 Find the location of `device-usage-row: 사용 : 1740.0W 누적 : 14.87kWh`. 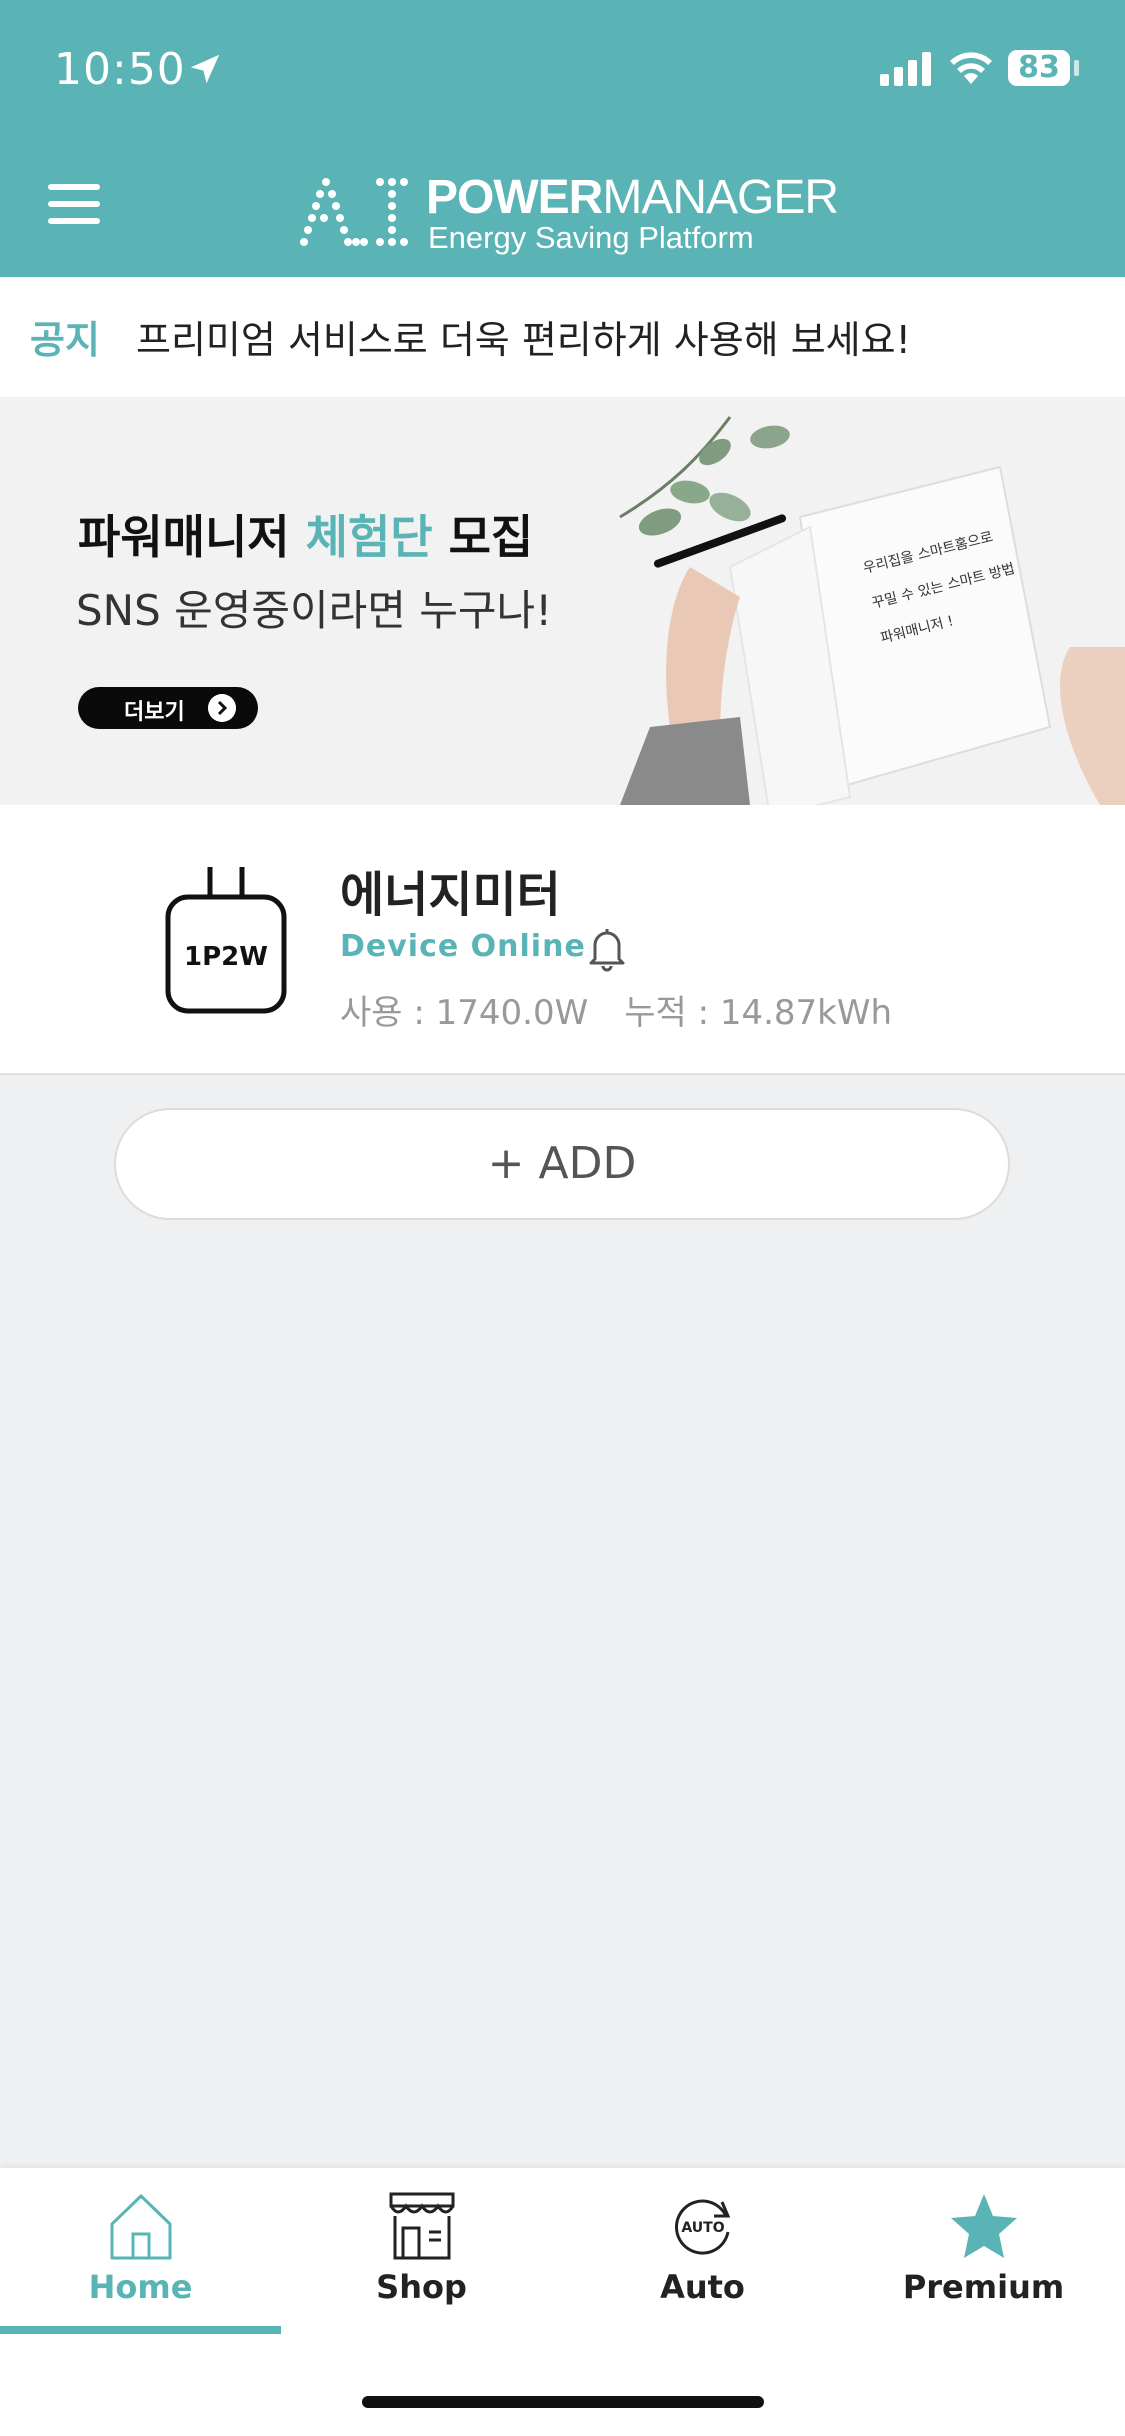

device-usage-row: 사용 : 1740.0W 누적 : 14.87kWh is located at coordinates (634, 1009).